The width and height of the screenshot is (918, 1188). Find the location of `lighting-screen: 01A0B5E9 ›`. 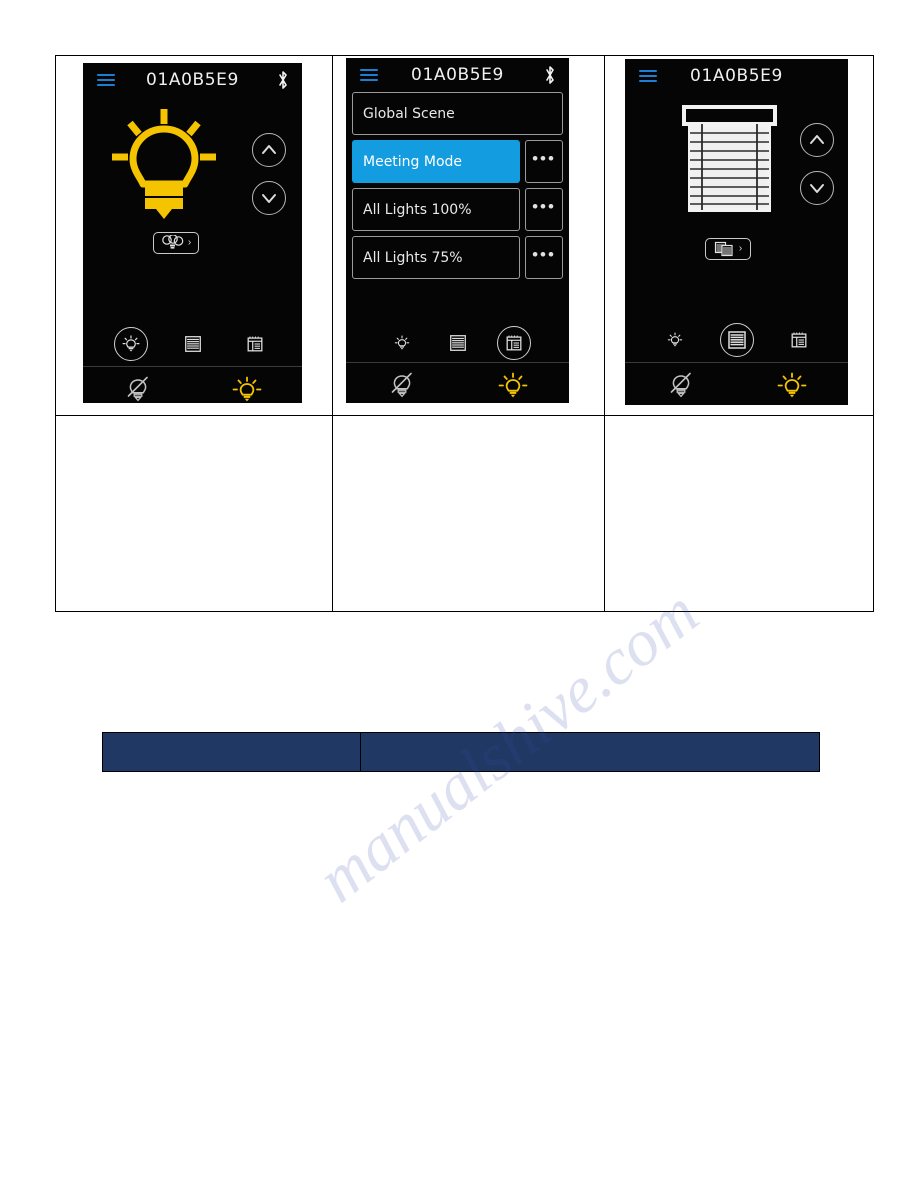

lighting-screen: 01A0B5E9 › is located at coordinates (192, 233).